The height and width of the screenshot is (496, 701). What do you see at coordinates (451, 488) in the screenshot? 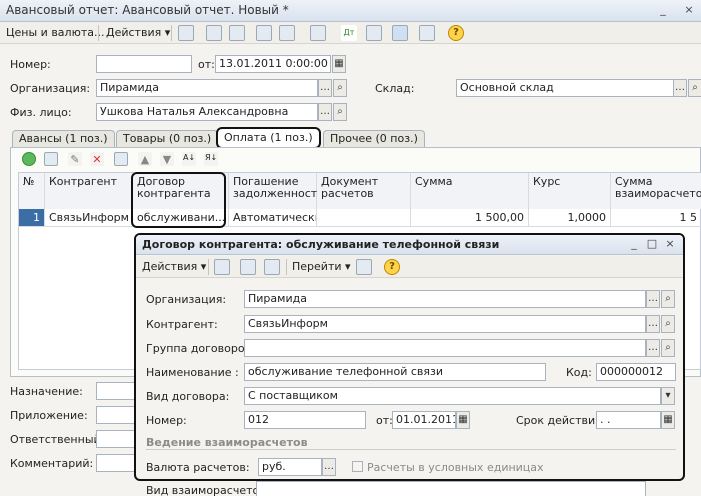
I see `mutual-kind-input` at bounding box center [451, 488].